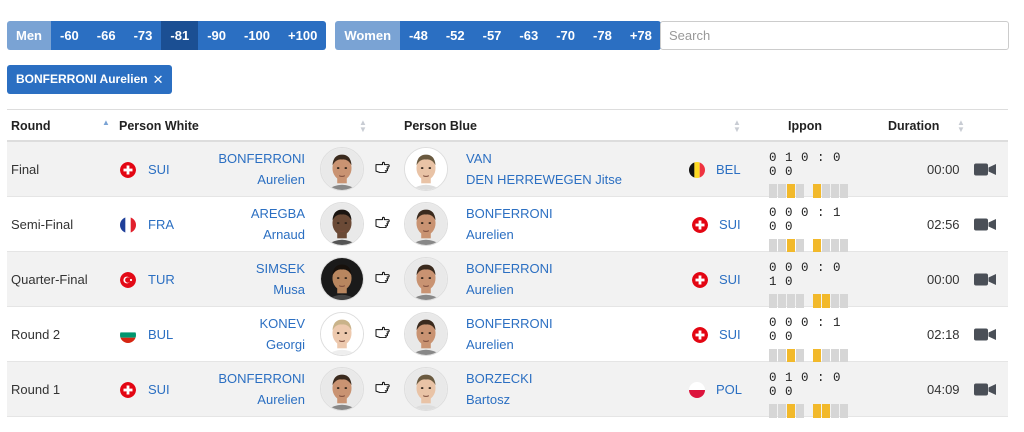 The image size is (1024, 432). I want to click on men-weight-option: -100, so click(257, 35).